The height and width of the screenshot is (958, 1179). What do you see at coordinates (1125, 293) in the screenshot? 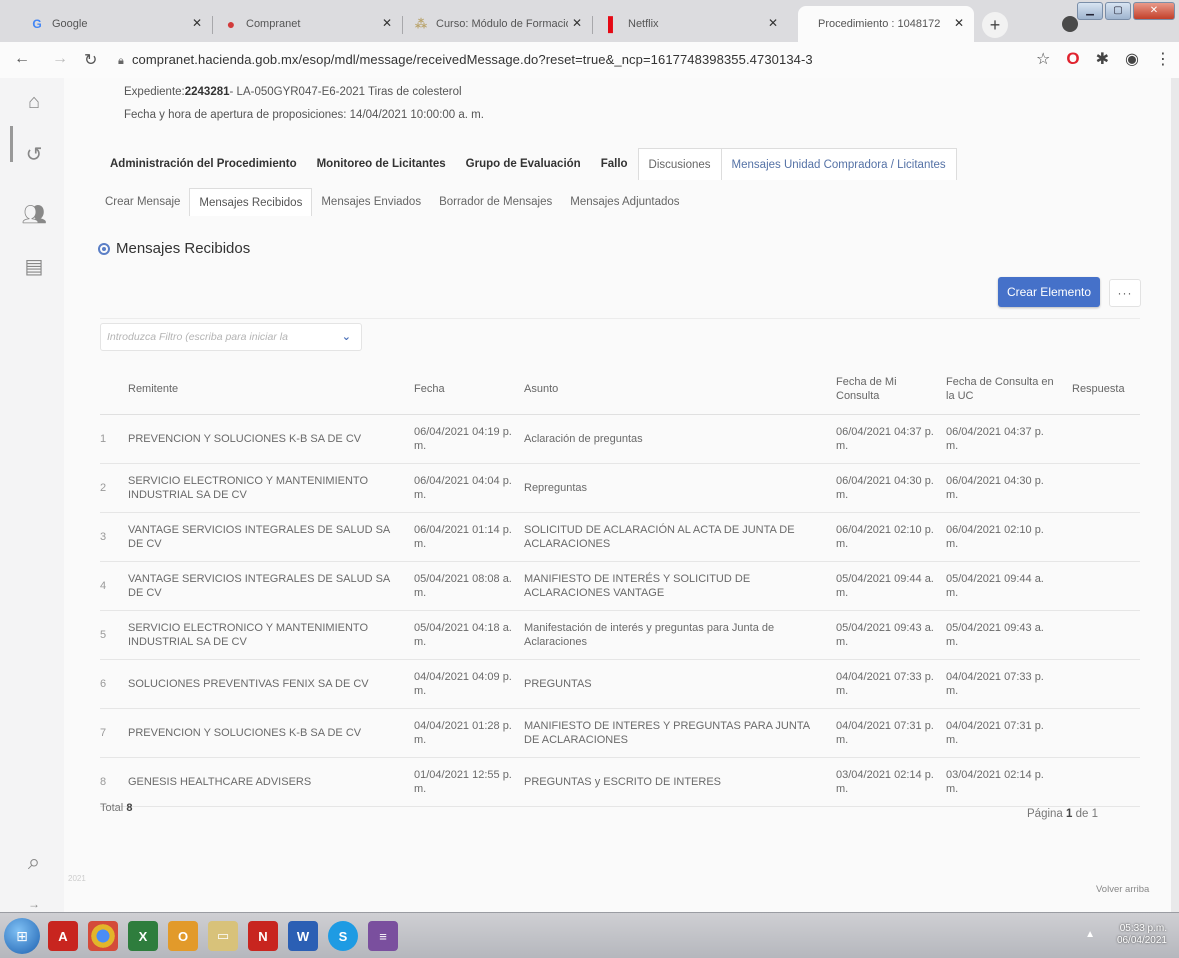
I see `more-options-button: ···` at bounding box center [1125, 293].